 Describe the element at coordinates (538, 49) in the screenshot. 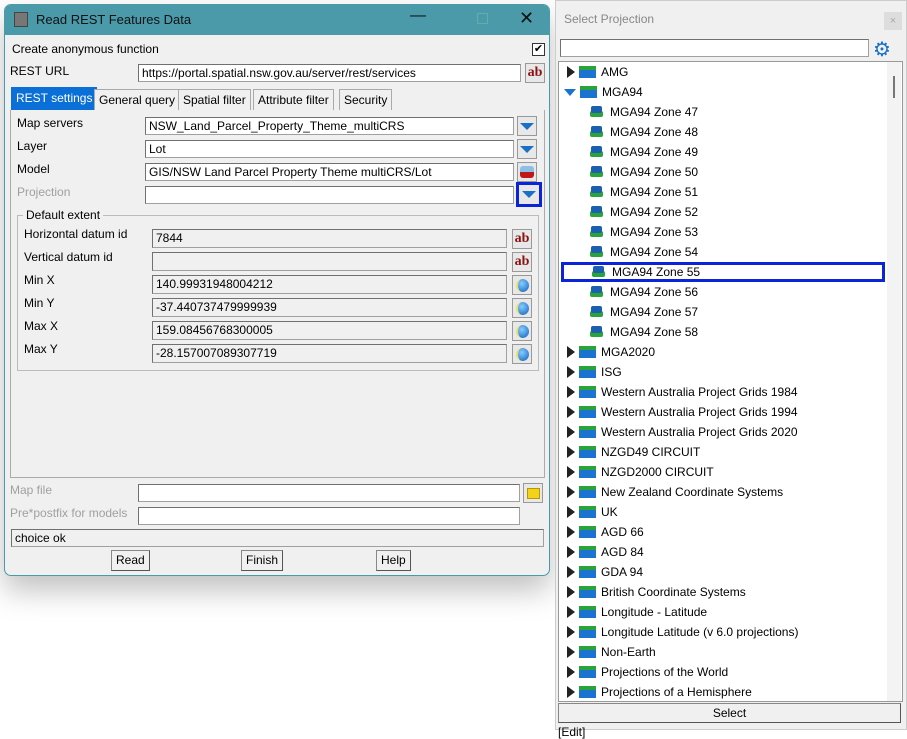

I see `anon-function-checkbox: ✔` at that location.